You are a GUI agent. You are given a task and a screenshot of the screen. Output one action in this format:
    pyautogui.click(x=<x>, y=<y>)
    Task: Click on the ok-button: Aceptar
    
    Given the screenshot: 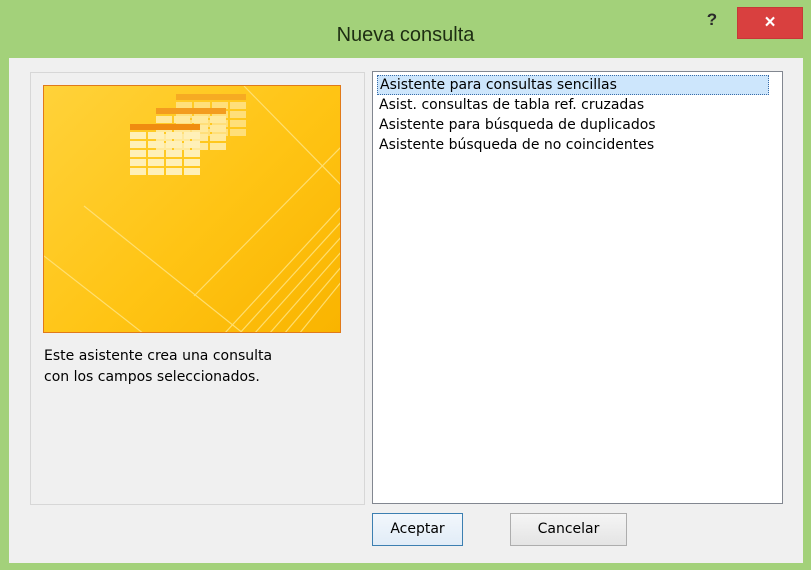 What is the action you would take?
    pyautogui.click(x=417, y=529)
    